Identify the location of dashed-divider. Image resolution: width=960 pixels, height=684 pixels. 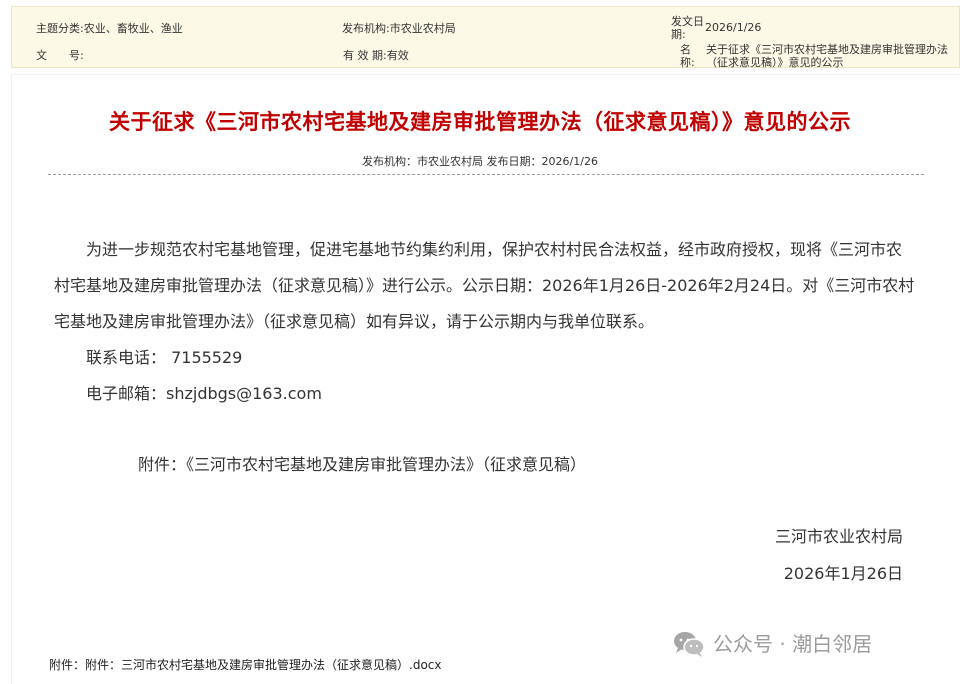
(486, 174).